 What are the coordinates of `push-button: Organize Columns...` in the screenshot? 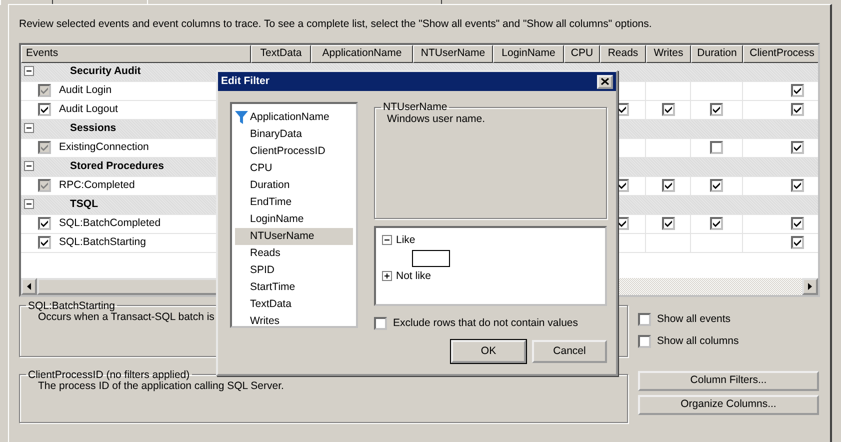 It's located at (728, 404).